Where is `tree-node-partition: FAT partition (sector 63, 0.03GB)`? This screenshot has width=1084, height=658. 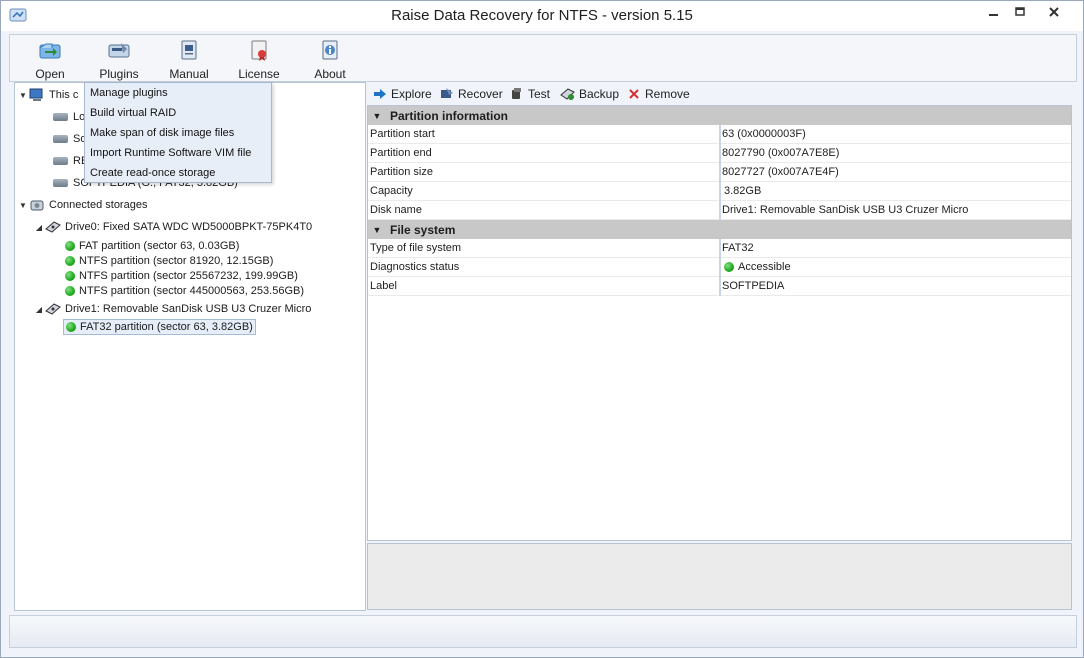
tree-node-partition: FAT partition (sector 63, 0.03GB) is located at coordinates (152, 246).